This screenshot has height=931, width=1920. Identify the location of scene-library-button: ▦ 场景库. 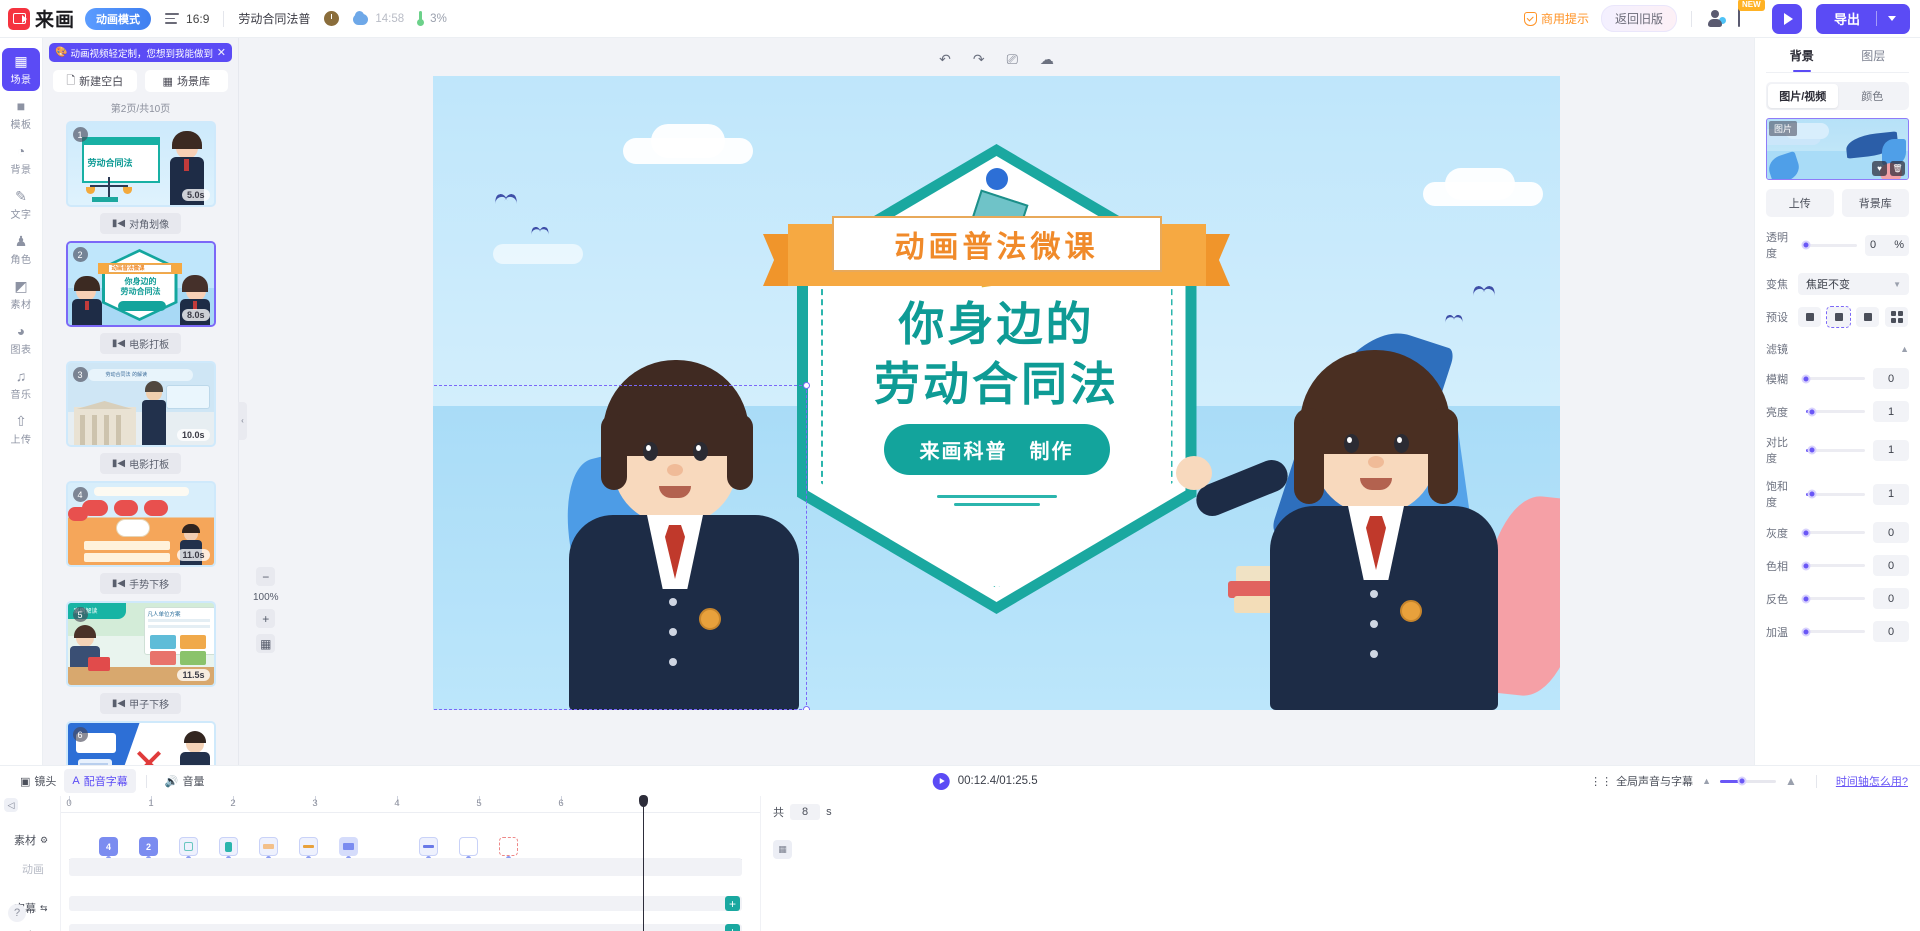
(186, 81).